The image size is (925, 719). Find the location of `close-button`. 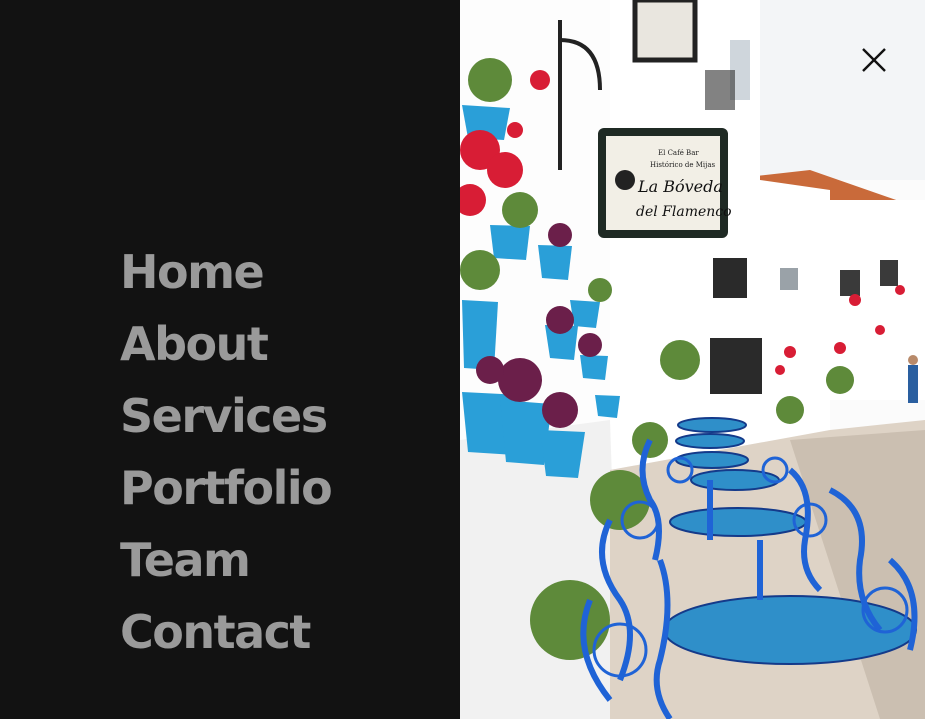

close-button is located at coordinates (874, 60).